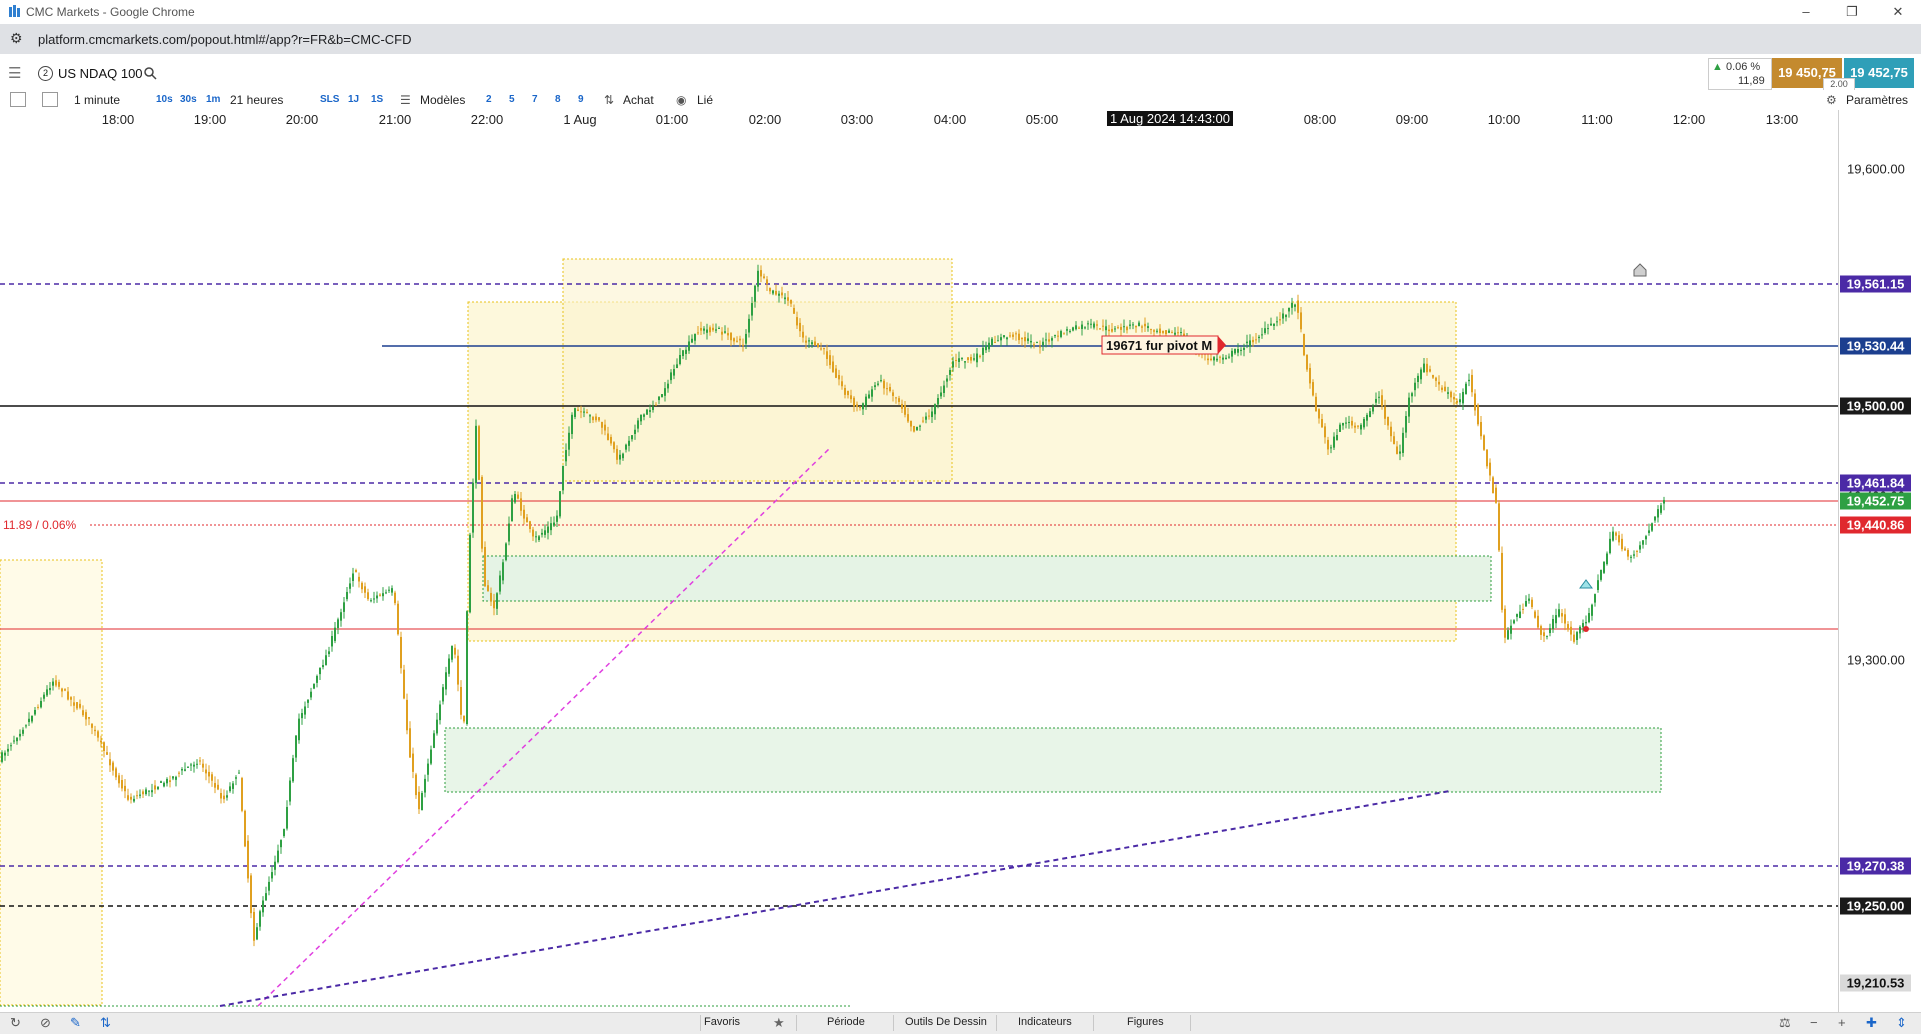  What do you see at coordinates (1145, 1022) in the screenshot?
I see `tab-figures: Figures` at bounding box center [1145, 1022].